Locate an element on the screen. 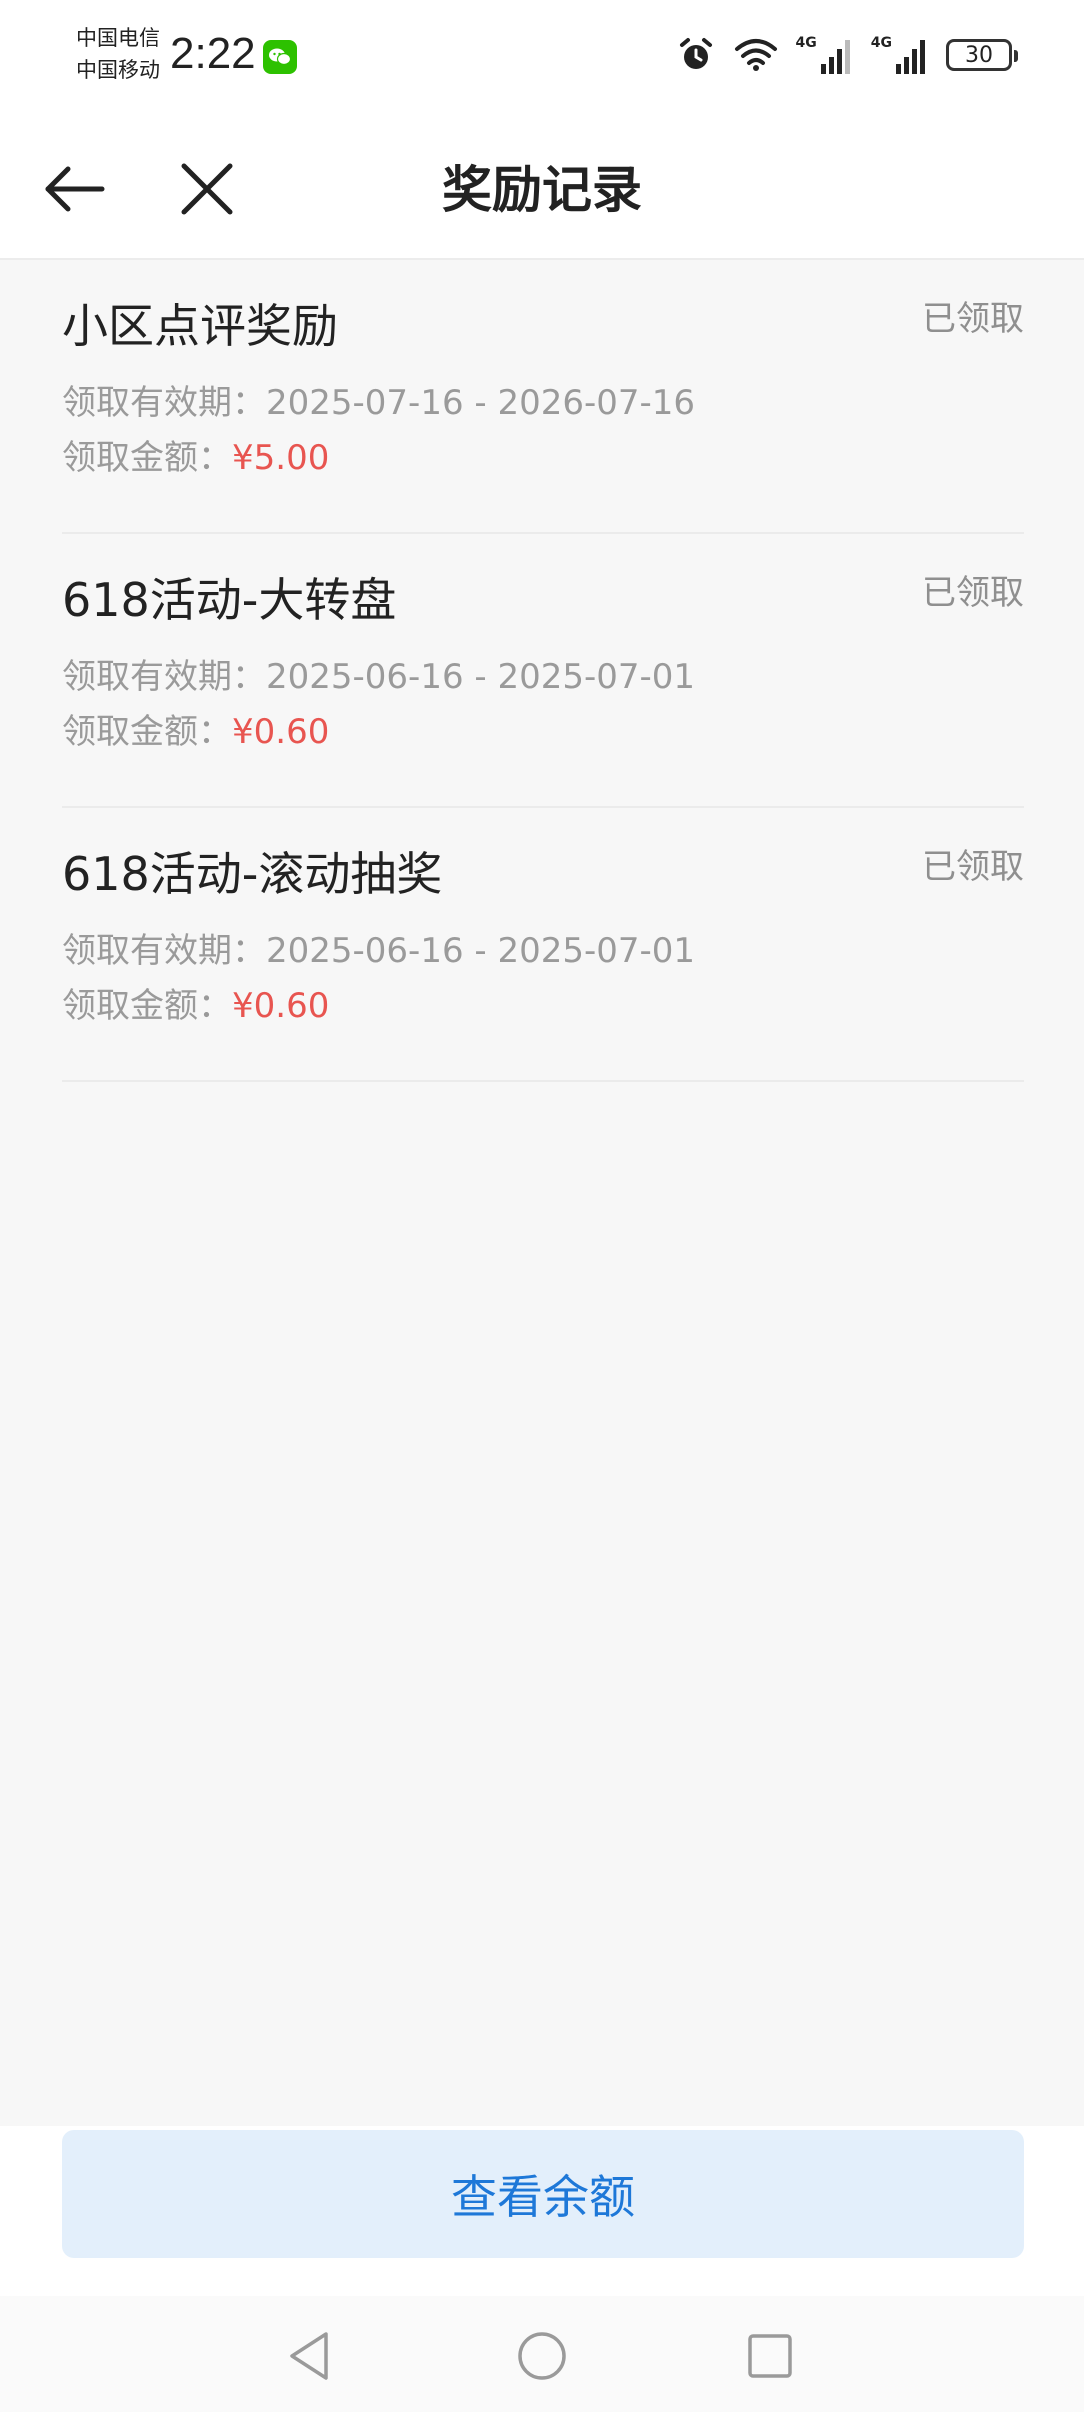 This screenshot has height=2412, width=1084. alarm-icon is located at coordinates (696, 55).